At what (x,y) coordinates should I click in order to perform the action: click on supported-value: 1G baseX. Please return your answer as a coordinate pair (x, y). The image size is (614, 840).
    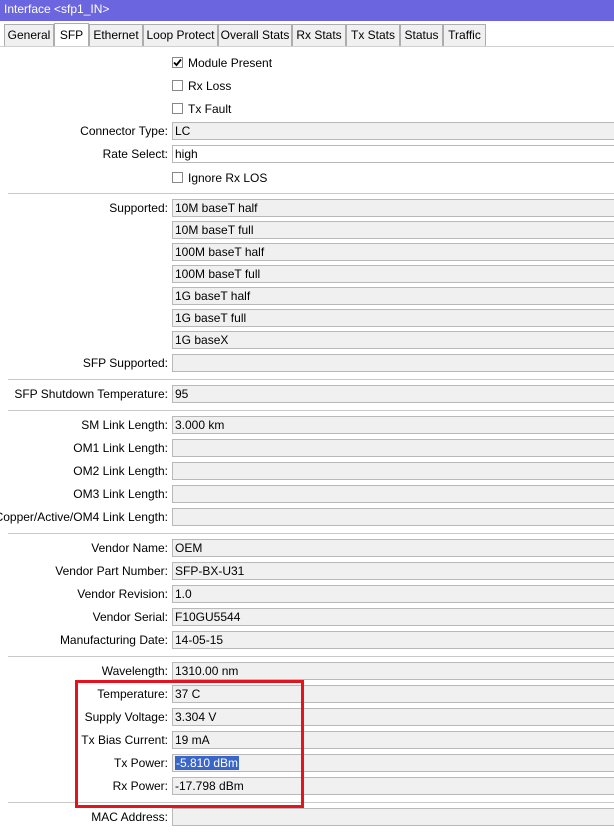
    Looking at the image, I should click on (393, 340).